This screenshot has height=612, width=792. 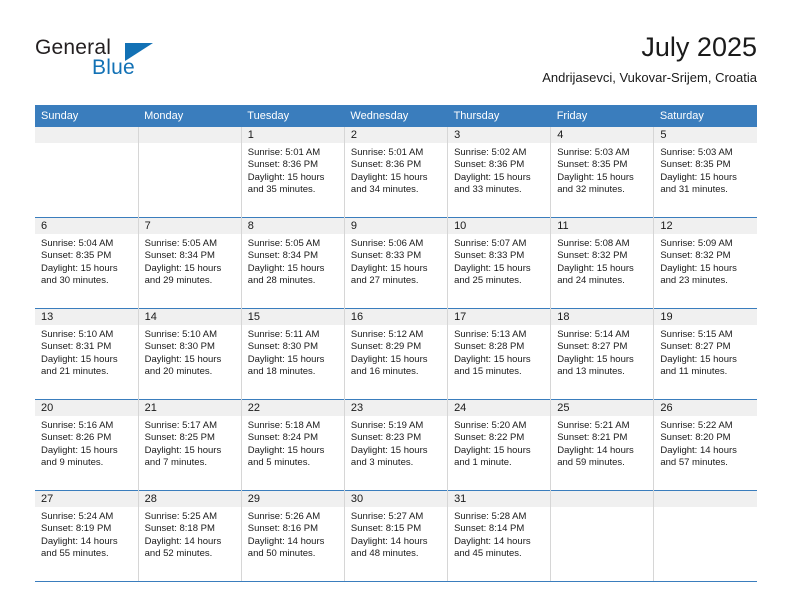 I want to click on day-number: 8, so click(x=292, y=226).